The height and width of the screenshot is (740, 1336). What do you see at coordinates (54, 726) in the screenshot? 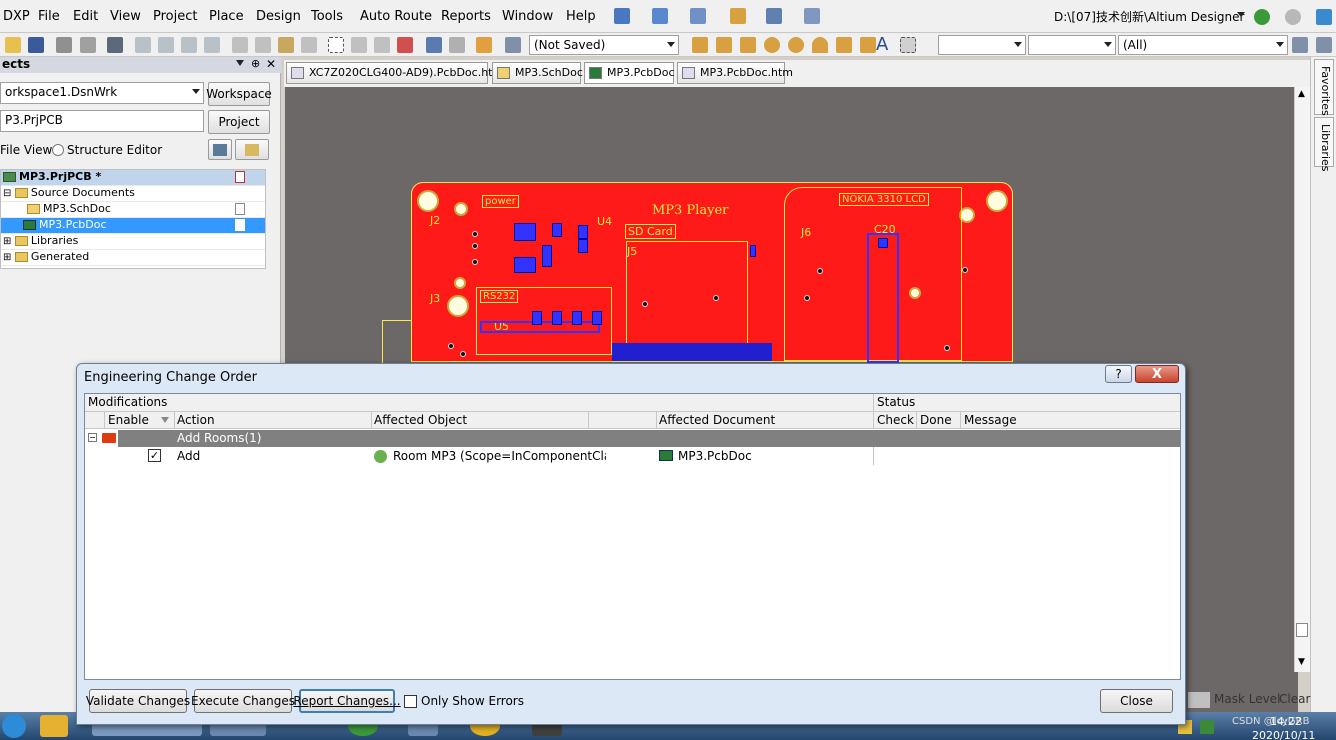
I see `taskbar-app-icon` at bounding box center [54, 726].